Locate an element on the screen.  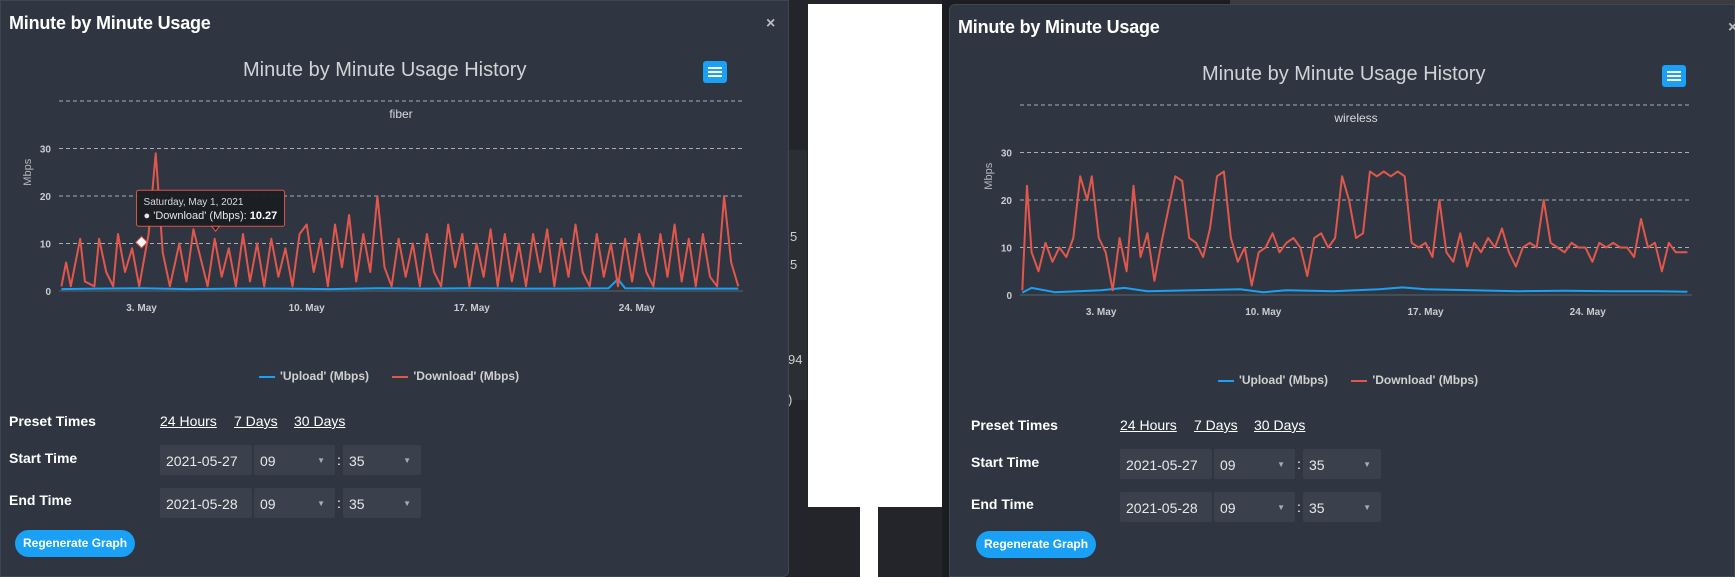
chart-subtitle: wireless is located at coordinates (1355, 118).